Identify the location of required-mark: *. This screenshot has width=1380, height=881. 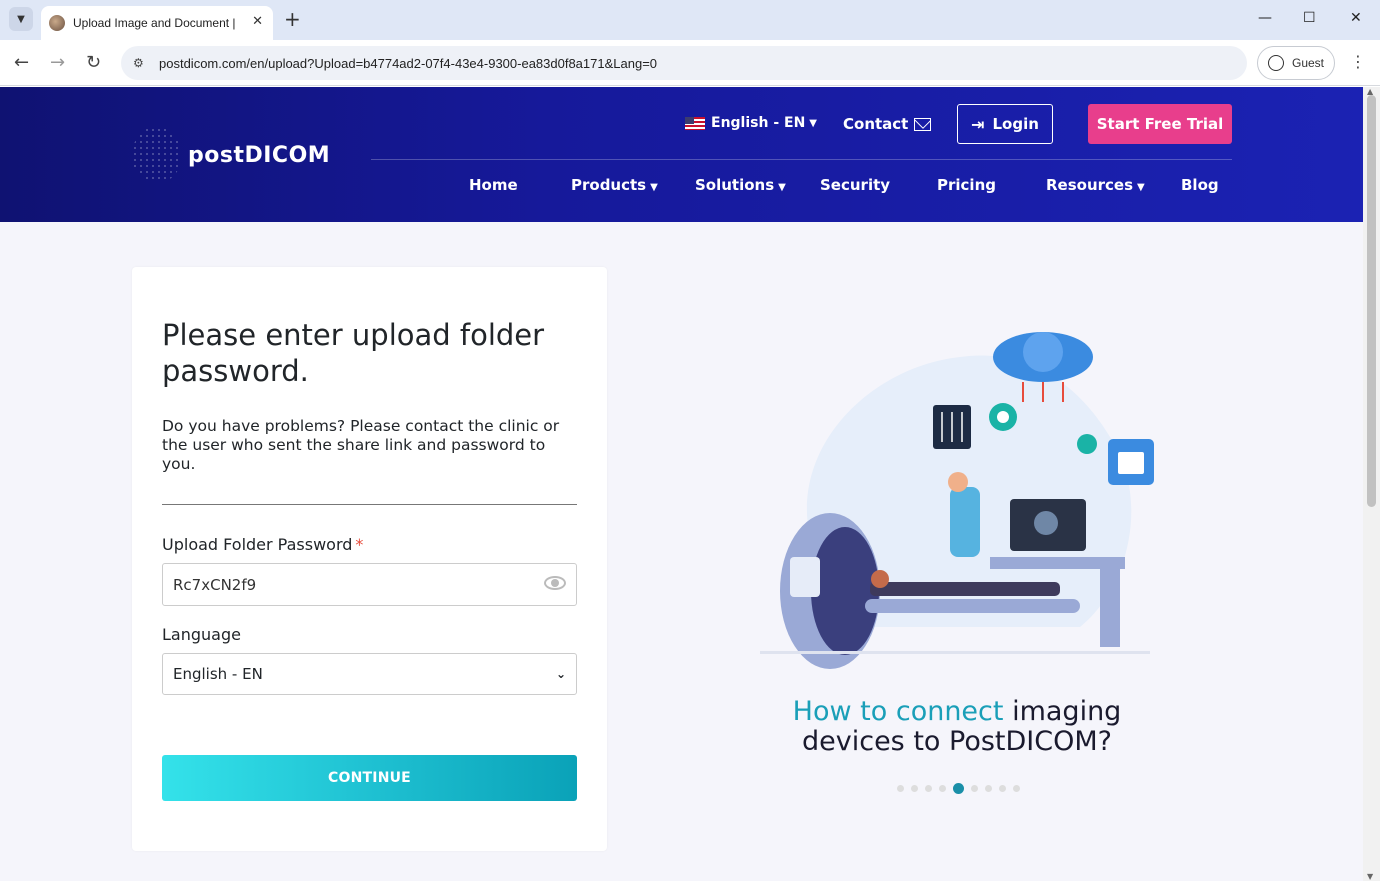
(359, 544).